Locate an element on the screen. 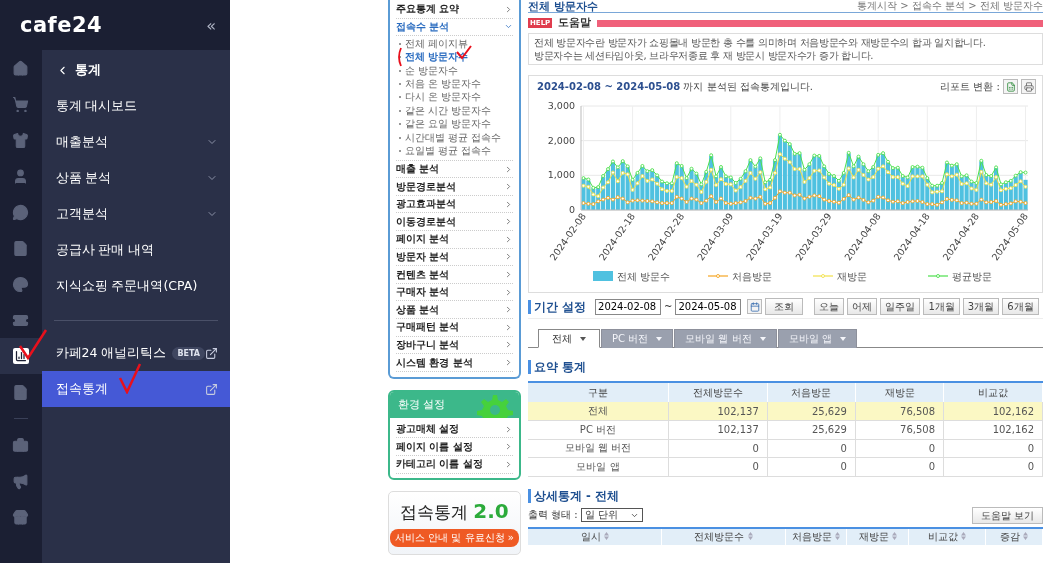  help-title: 도움말 is located at coordinates (575, 23).